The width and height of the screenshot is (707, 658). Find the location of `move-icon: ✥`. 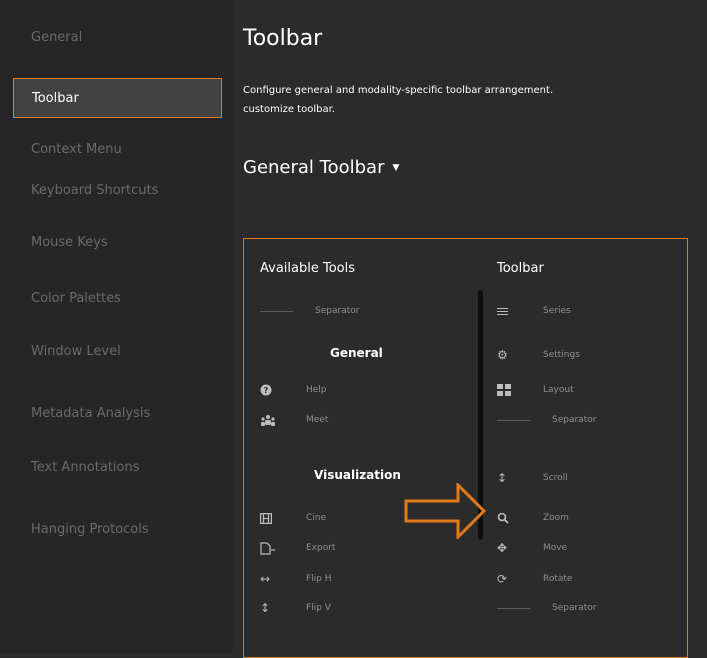

move-icon: ✥ is located at coordinates (502, 548).